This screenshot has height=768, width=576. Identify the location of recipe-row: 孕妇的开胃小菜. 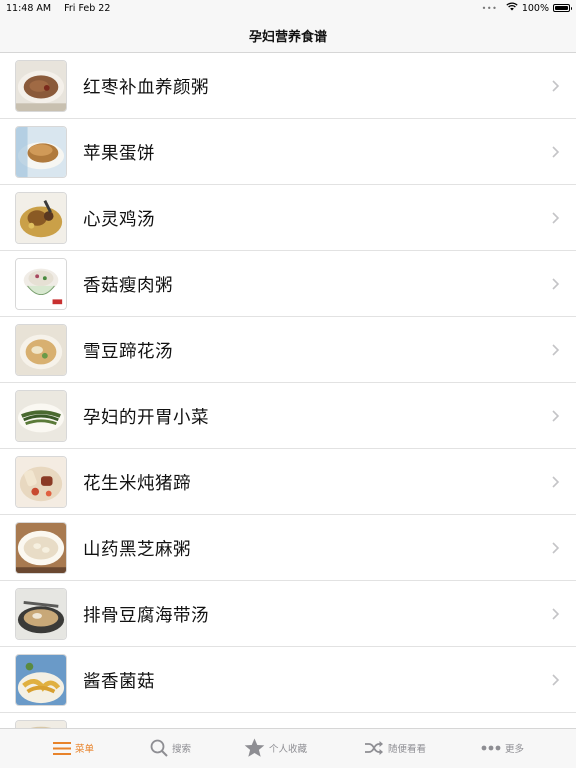
(288, 416).